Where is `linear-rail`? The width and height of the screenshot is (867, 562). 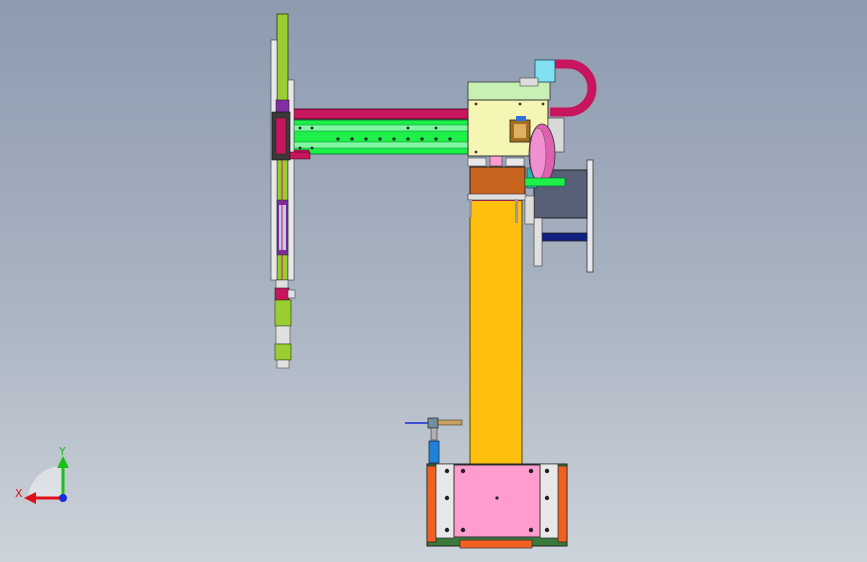
linear-rail is located at coordinates (380, 139).